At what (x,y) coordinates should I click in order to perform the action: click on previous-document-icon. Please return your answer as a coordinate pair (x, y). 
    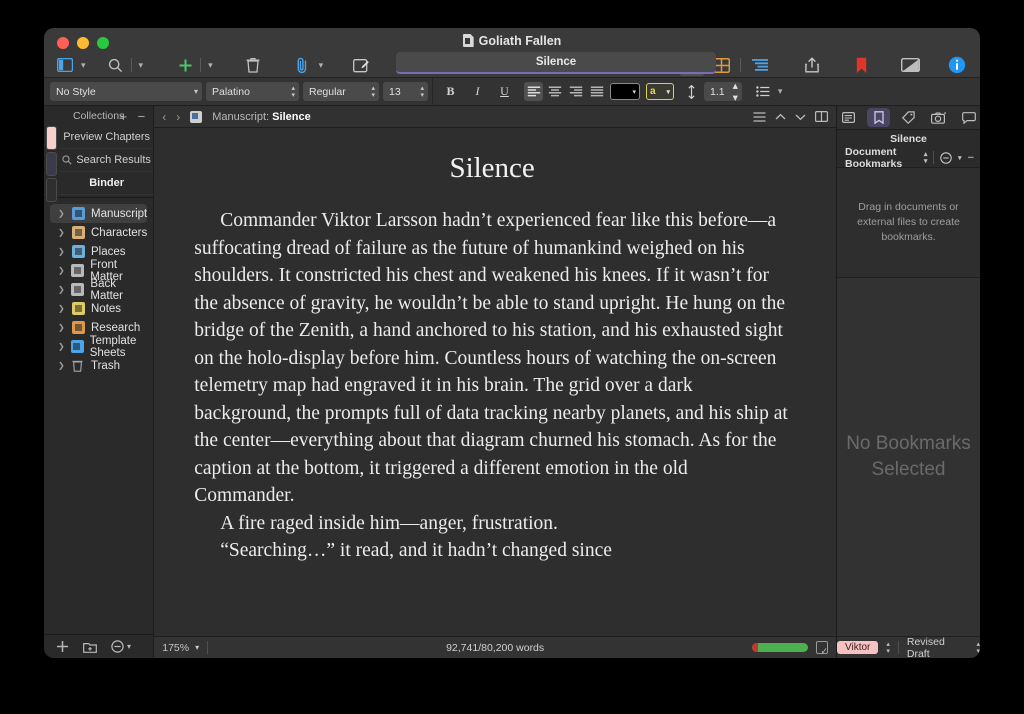
    Looking at the image, I should click on (780, 117).